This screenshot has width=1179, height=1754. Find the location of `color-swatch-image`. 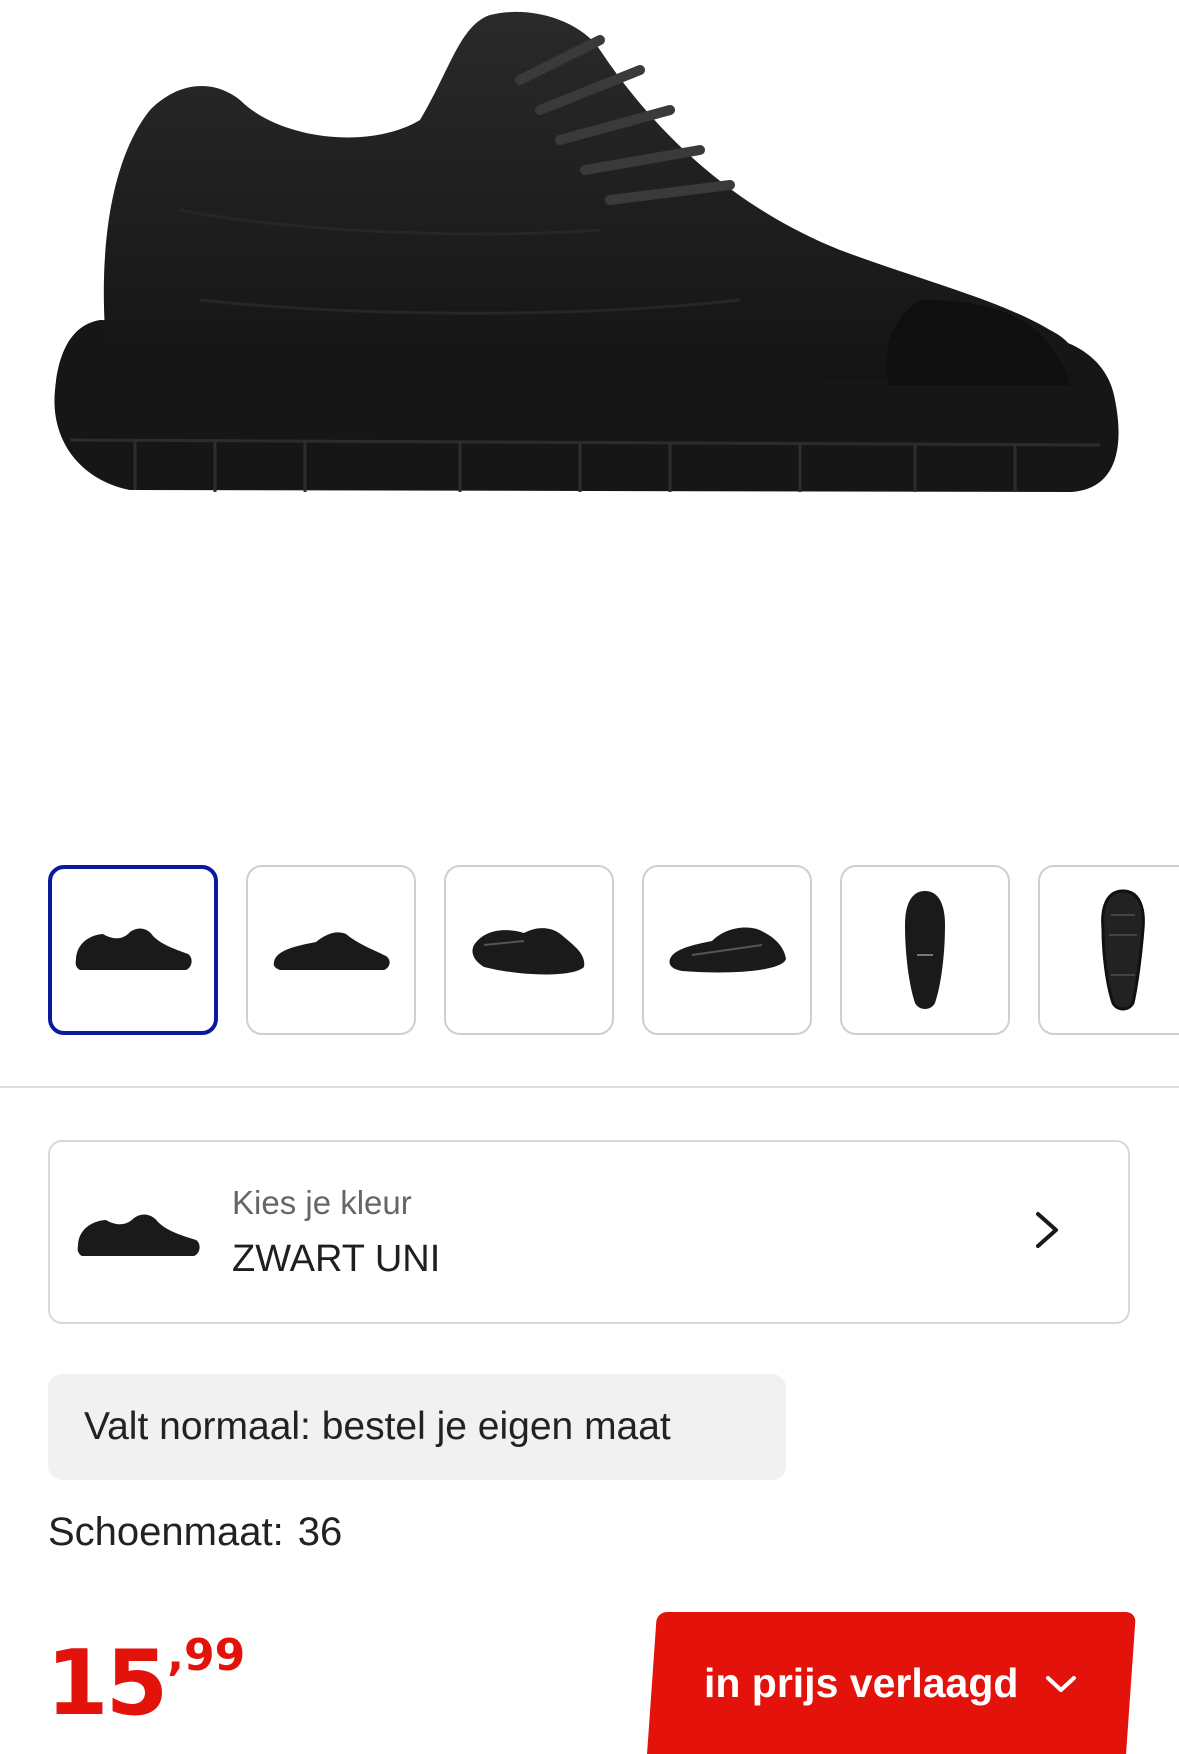

color-swatch-image is located at coordinates (138, 1235).